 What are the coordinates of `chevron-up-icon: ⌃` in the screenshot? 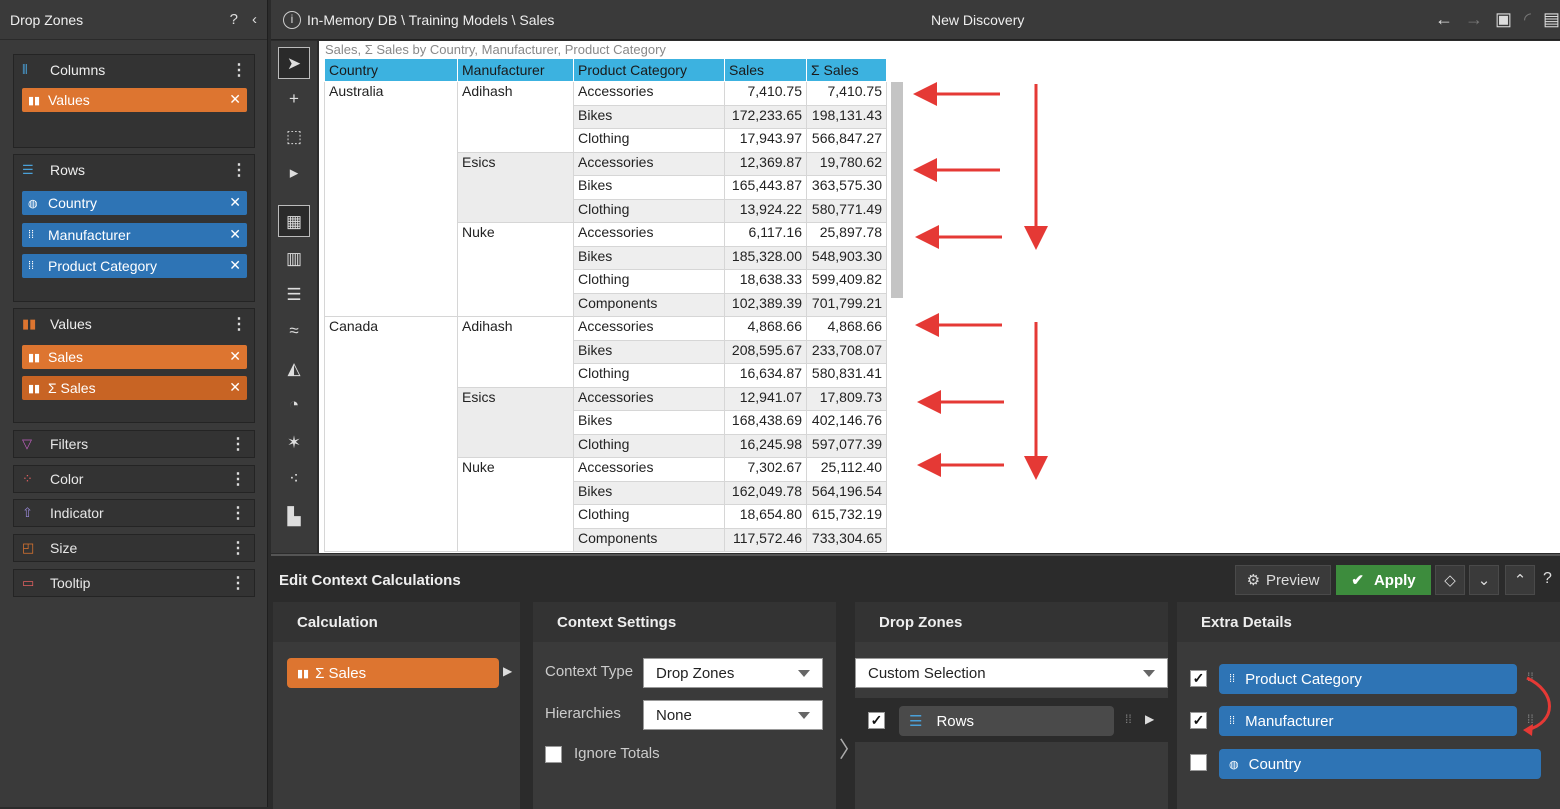 It's located at (1520, 580).